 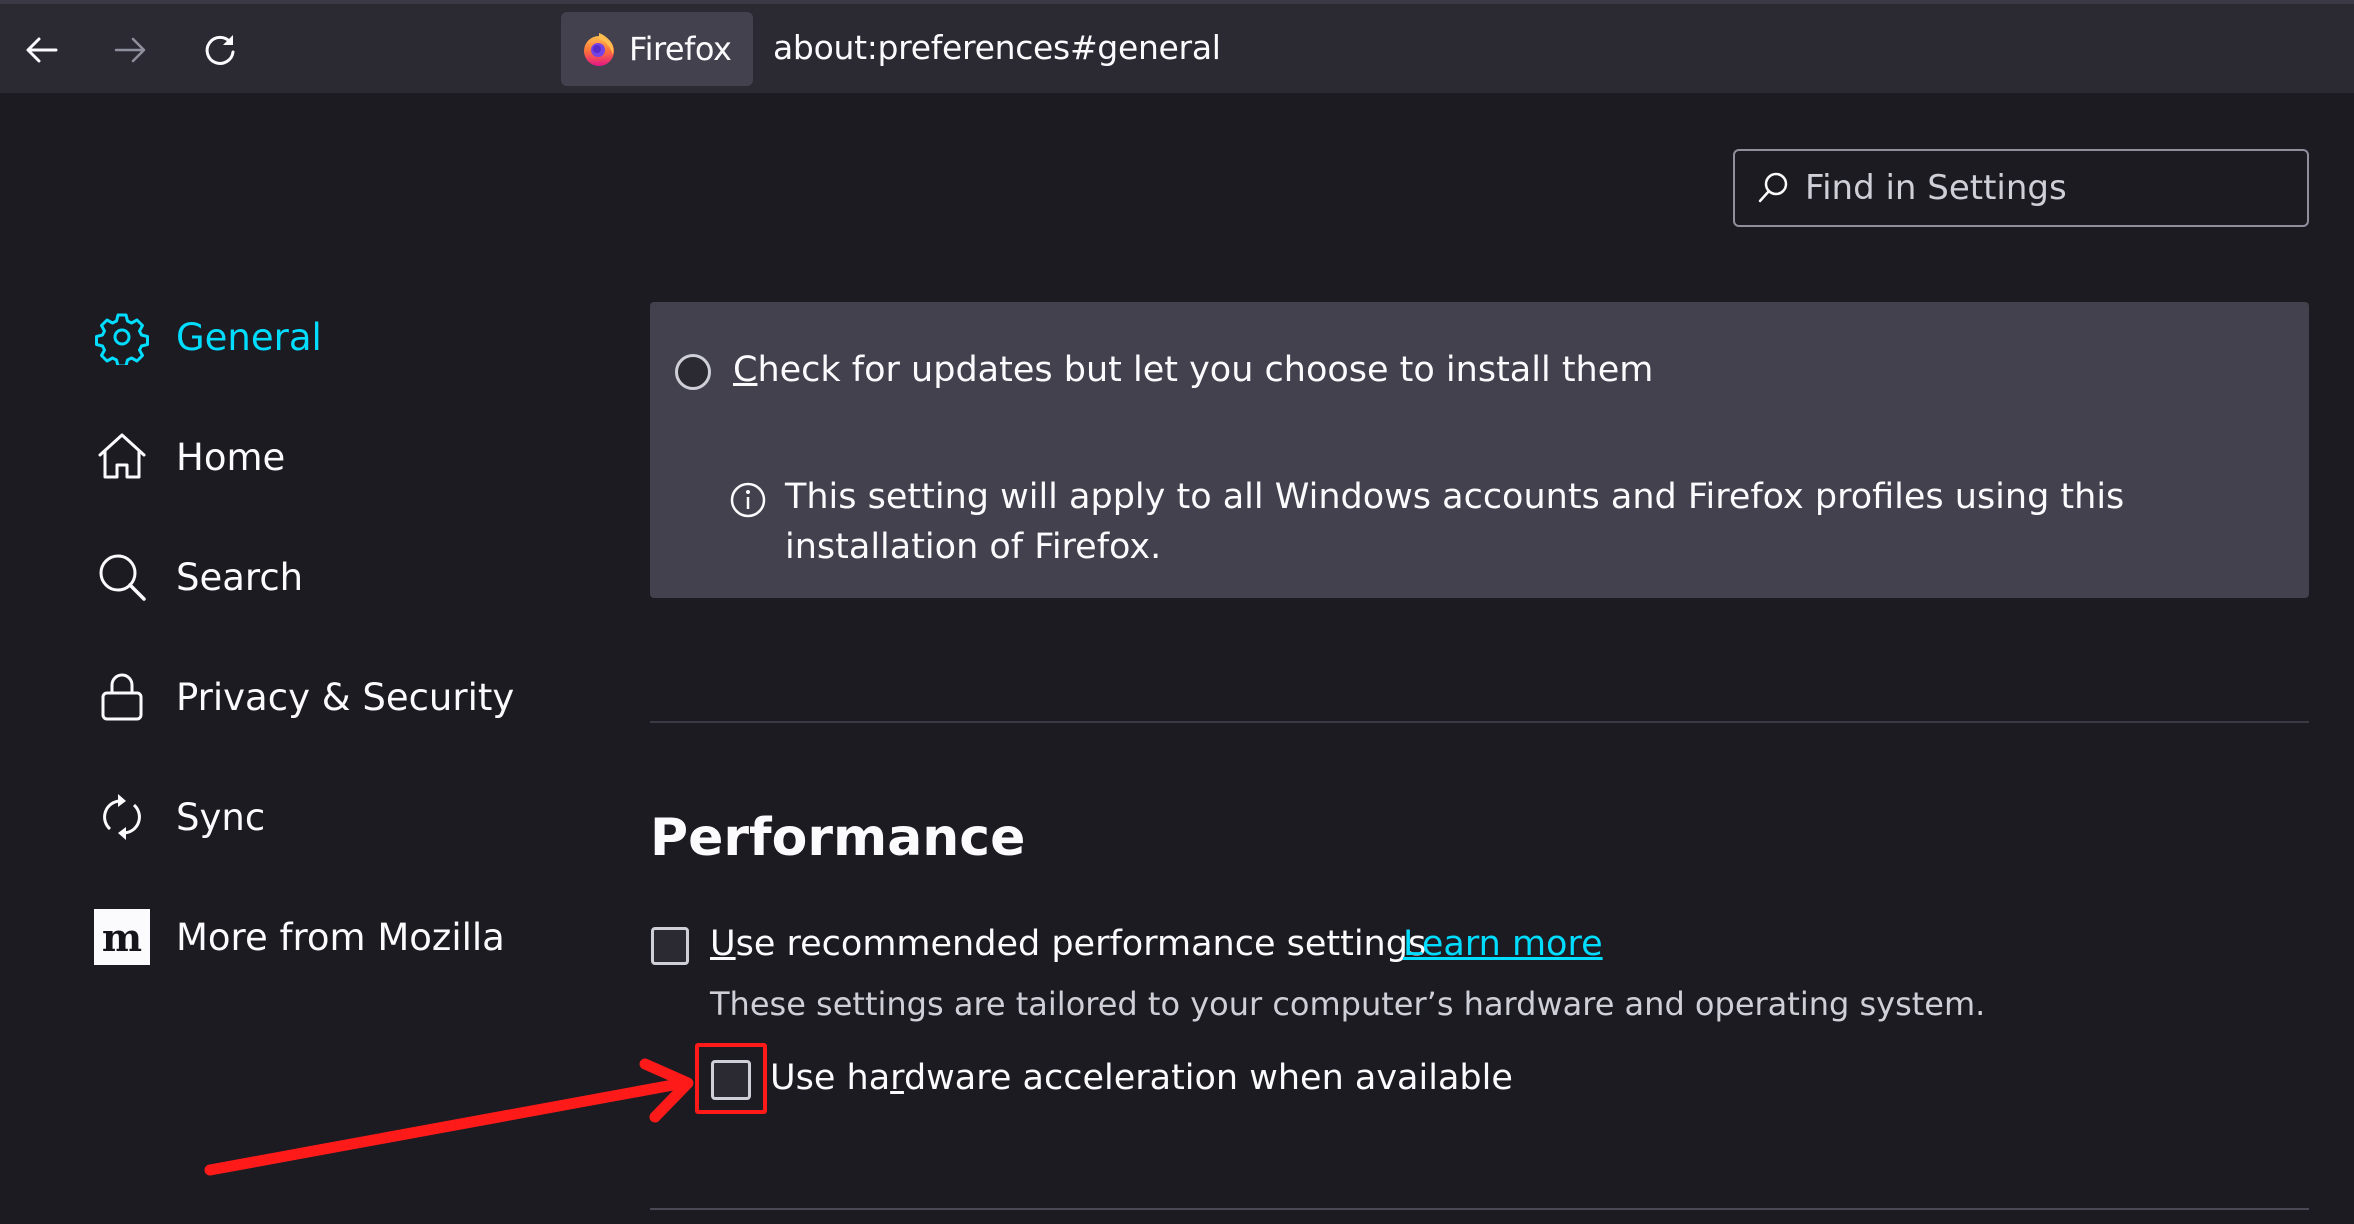 I want to click on arrow-right-icon, so click(x=130, y=50).